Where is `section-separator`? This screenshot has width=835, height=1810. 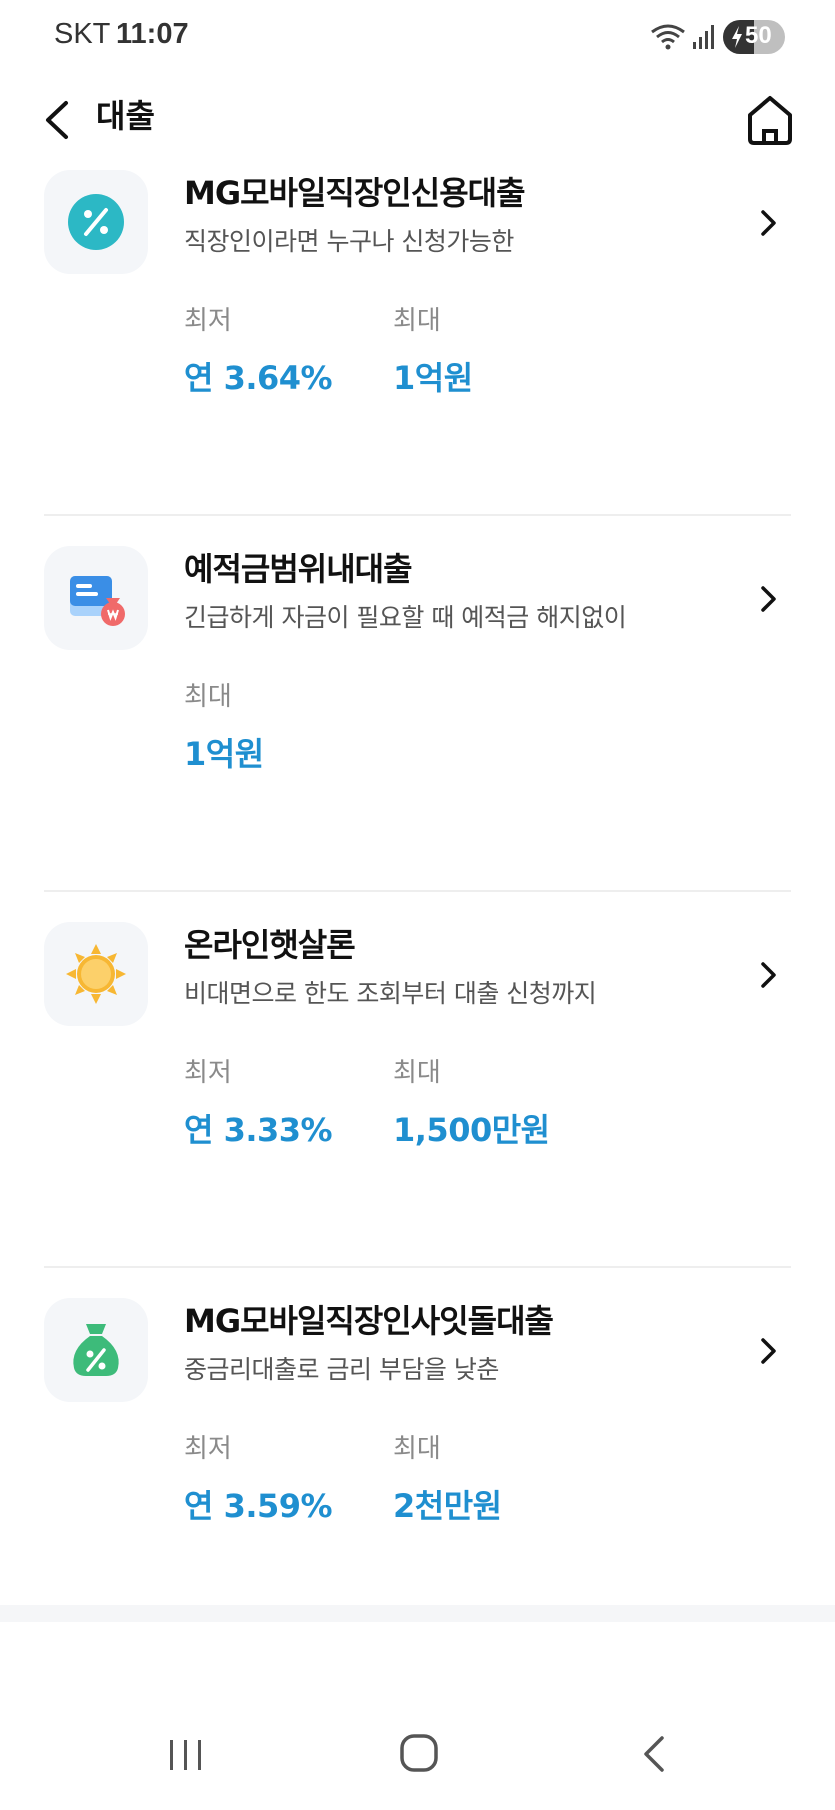 section-separator is located at coordinates (417, 1613).